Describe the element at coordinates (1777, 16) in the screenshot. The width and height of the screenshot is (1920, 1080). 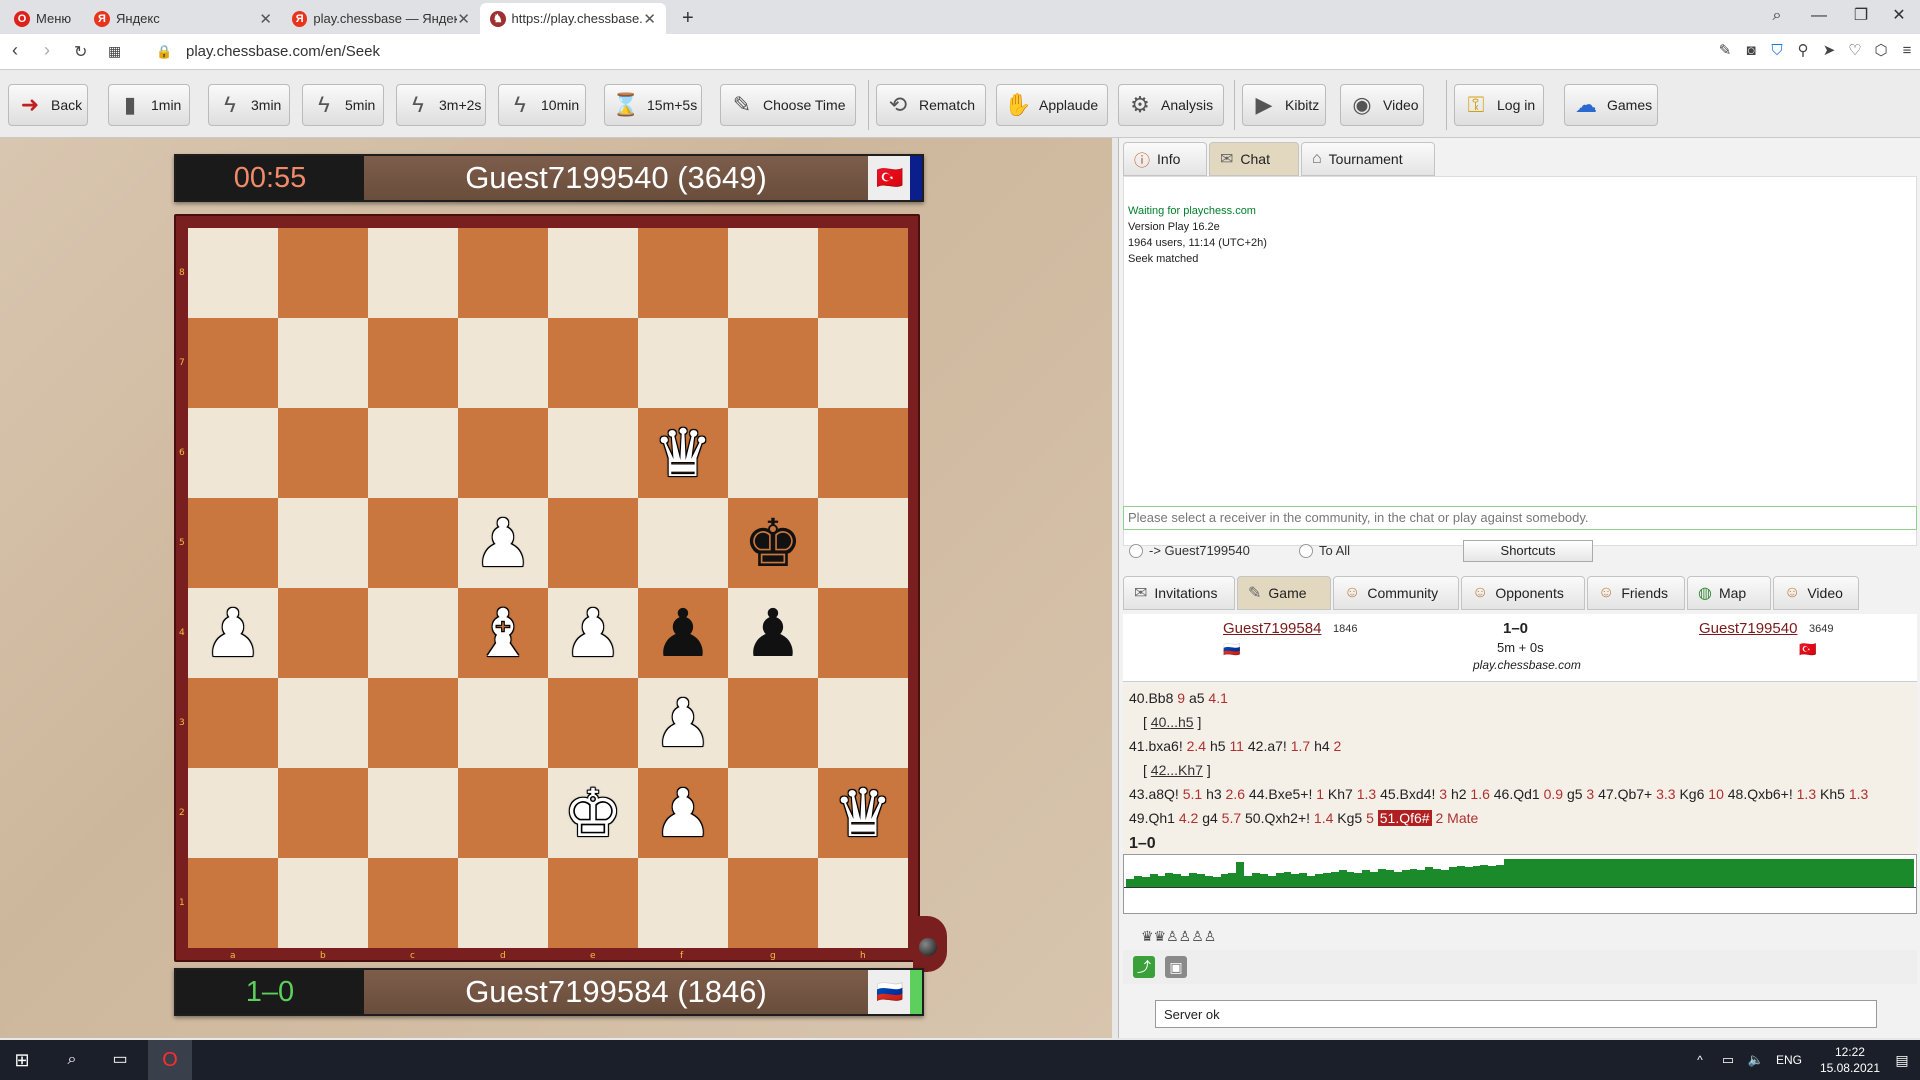
I see `search-tabs-icon: ⌕` at that location.